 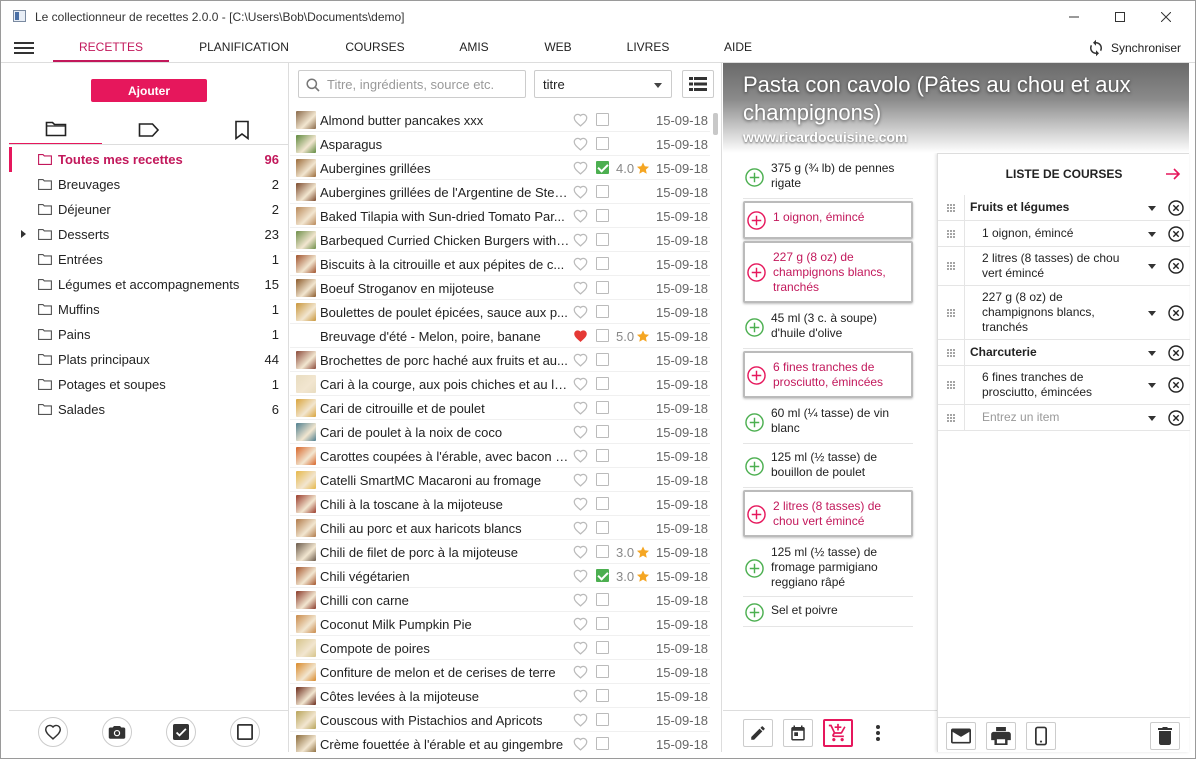 I want to click on recipe-row: Aubergines grillées 4.0 15-09-18, so click(x=500, y=168).